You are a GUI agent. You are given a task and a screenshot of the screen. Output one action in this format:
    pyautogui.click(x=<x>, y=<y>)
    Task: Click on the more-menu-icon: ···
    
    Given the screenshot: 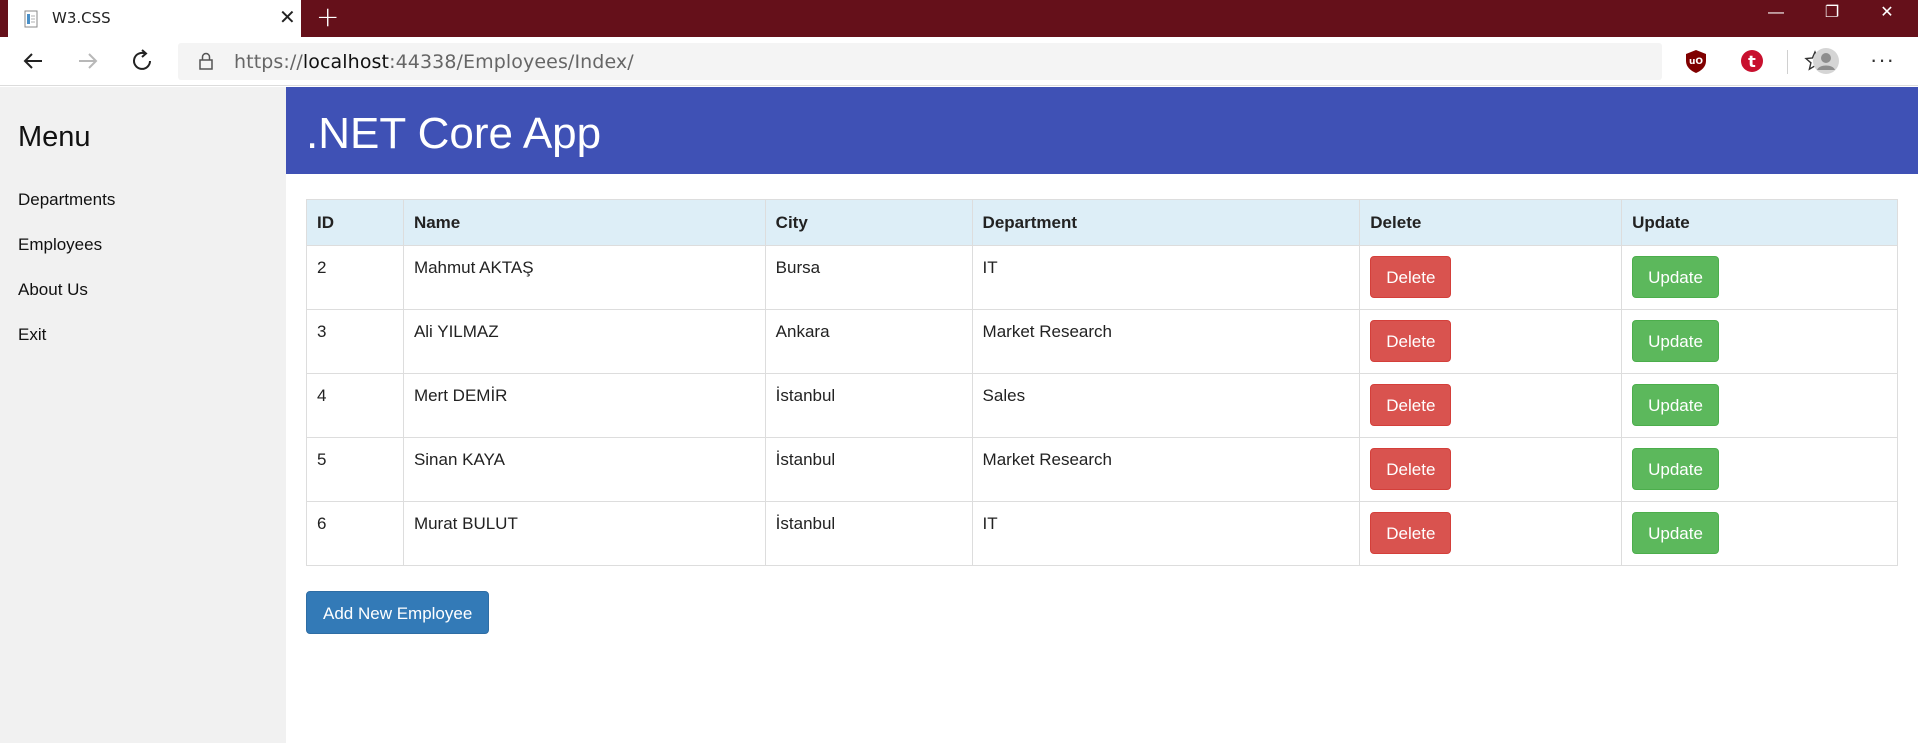 What is the action you would take?
    pyautogui.click(x=1882, y=60)
    